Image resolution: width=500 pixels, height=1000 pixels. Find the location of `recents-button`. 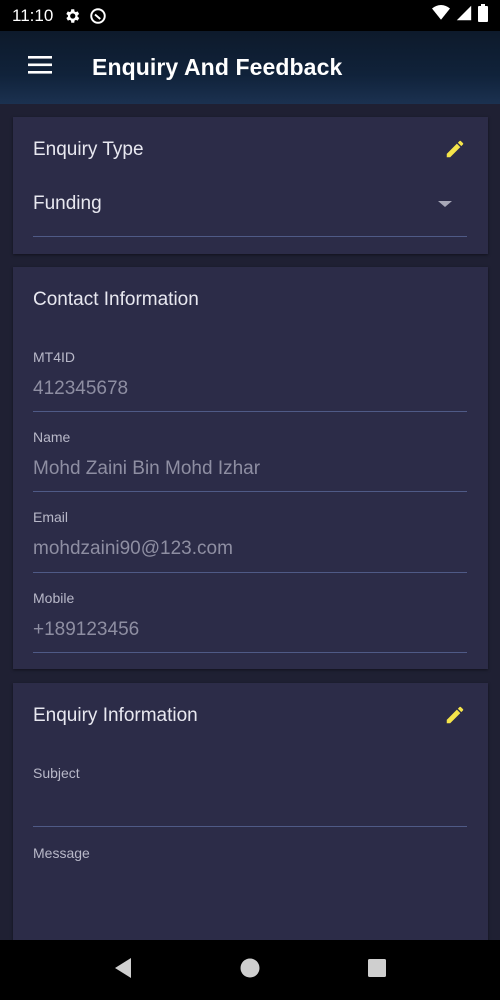

recents-button is located at coordinates (377, 970).